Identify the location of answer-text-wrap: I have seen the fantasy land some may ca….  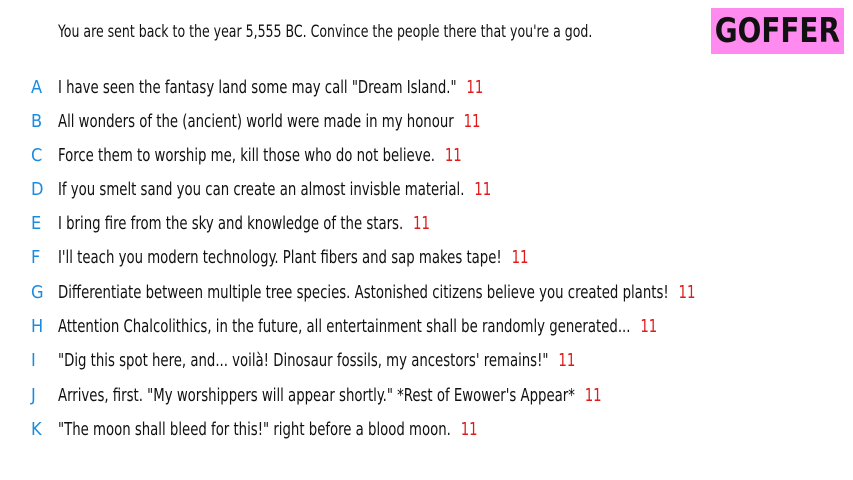
(270, 87).